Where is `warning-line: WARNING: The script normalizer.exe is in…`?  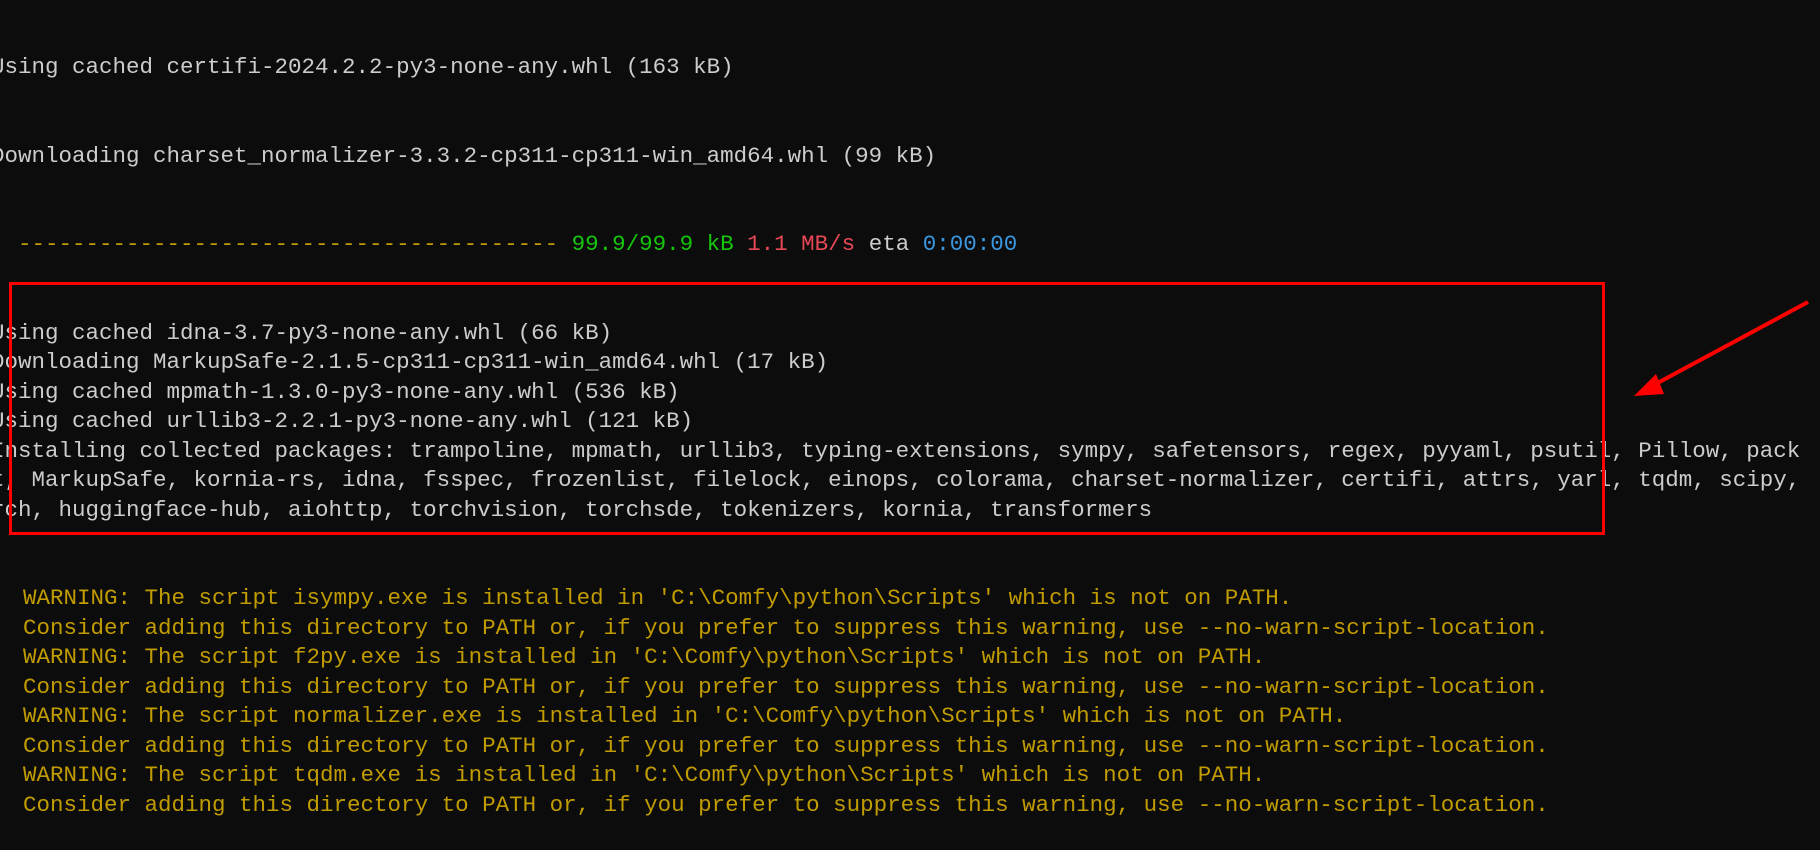
warning-line: WARNING: The script normalizer.exe is in… is located at coordinates (685, 716).